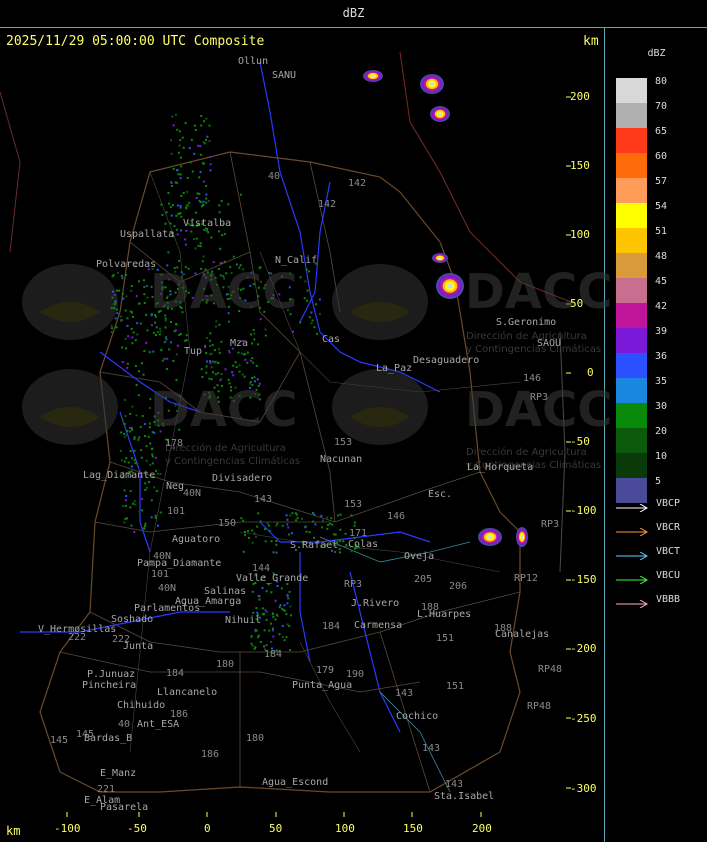 The width and height of the screenshot is (707, 842). What do you see at coordinates (432, 84) in the screenshot?
I see `storm-cell` at bounding box center [432, 84].